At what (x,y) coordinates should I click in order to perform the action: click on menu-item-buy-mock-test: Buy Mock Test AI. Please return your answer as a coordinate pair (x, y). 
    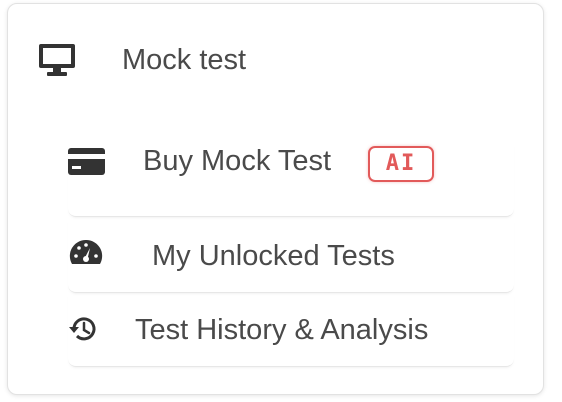
    Looking at the image, I should click on (291, 180).